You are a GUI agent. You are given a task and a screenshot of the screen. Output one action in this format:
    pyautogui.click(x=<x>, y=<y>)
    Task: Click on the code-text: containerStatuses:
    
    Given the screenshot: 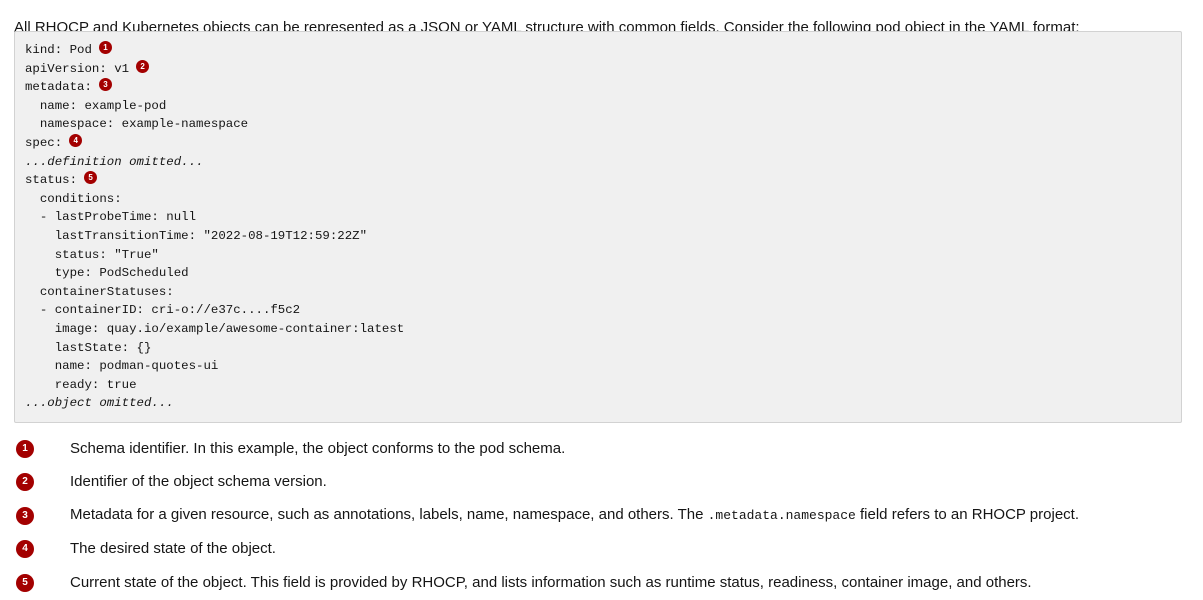 What is the action you would take?
    pyautogui.click(x=99, y=291)
    